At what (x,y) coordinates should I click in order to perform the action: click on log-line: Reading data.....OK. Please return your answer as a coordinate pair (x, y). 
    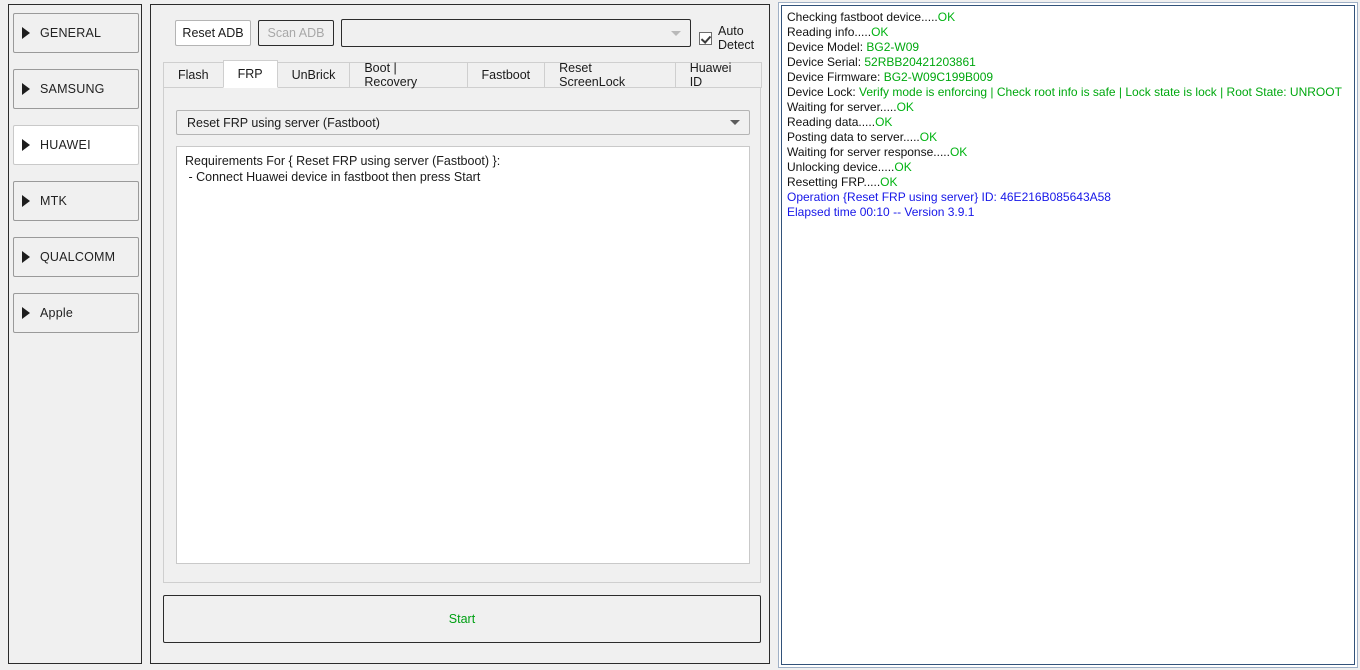
    Looking at the image, I should click on (1070, 122).